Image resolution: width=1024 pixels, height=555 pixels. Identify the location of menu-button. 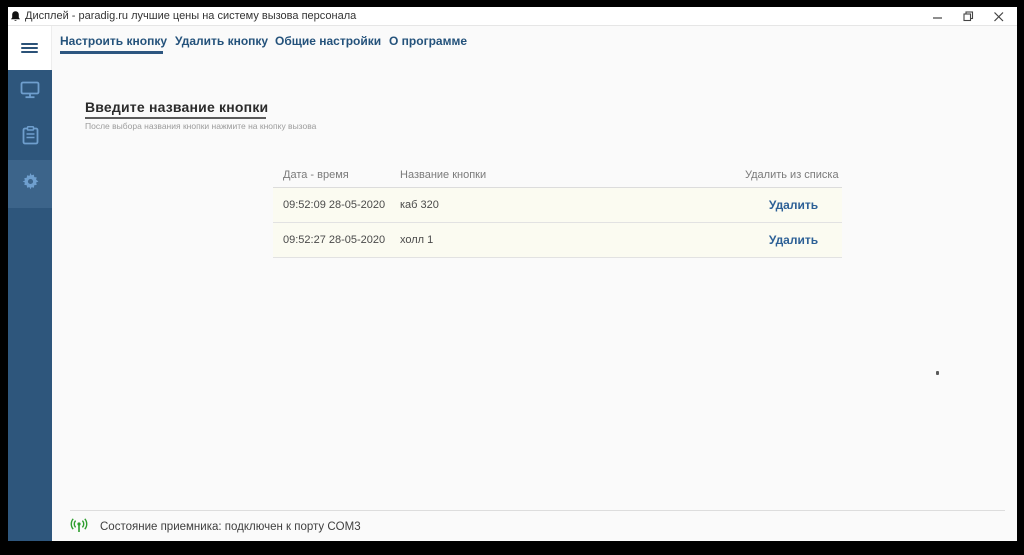
(30, 48).